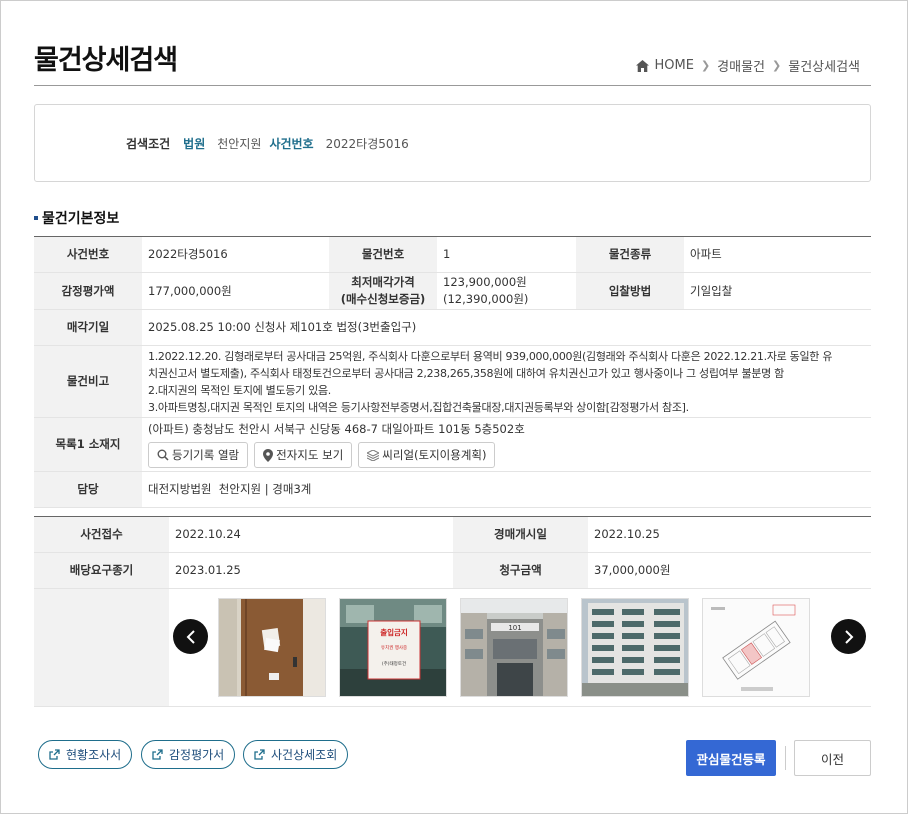 The height and width of the screenshot is (814, 908). What do you see at coordinates (88, 327) in the screenshot?
I see `sale-date-label: 매각기일` at bounding box center [88, 327].